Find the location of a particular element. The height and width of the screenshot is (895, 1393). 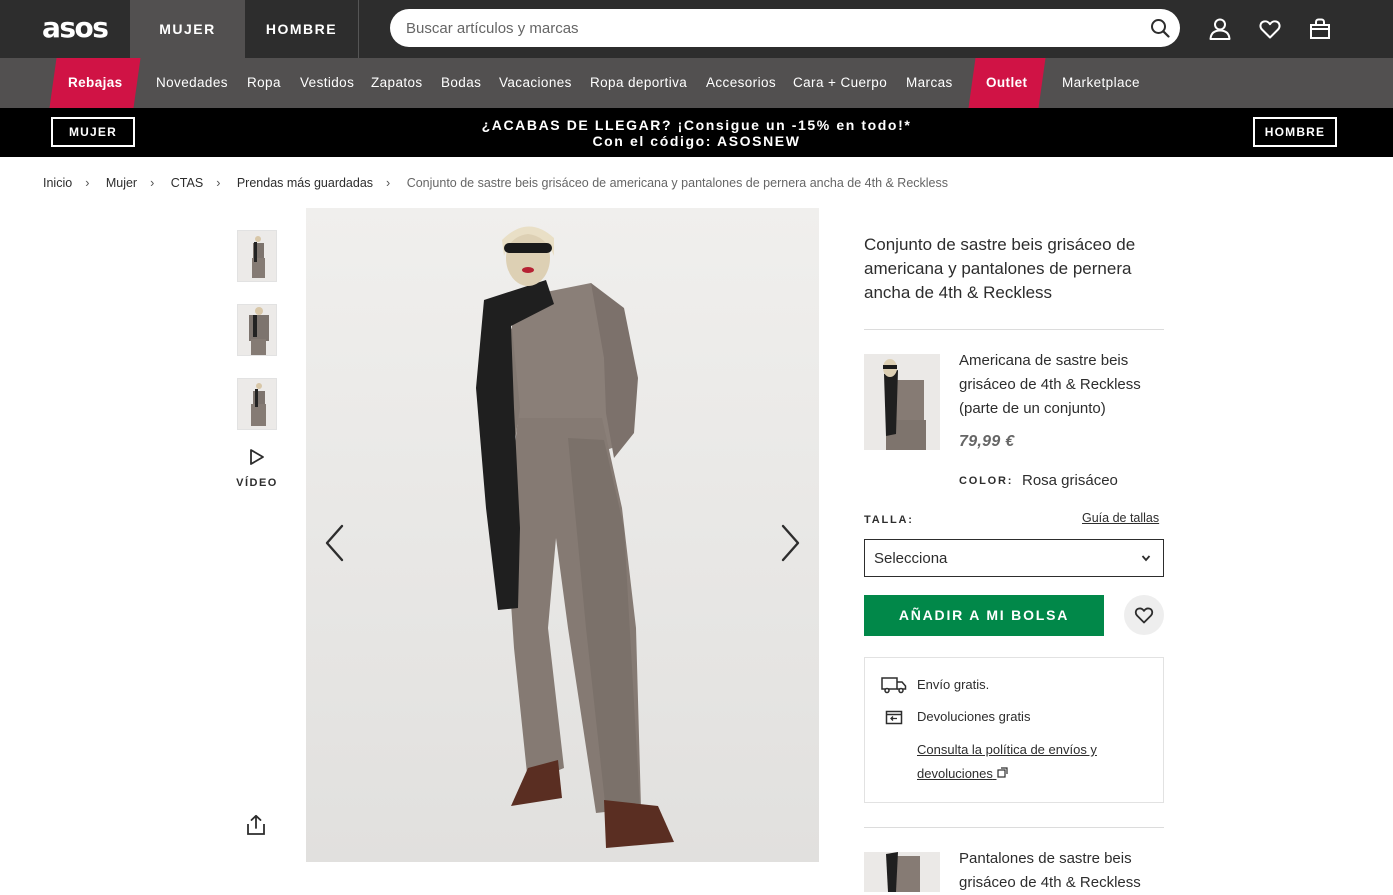

nav-cara-cuerpo: Cara + Cuerpo is located at coordinates (840, 83).